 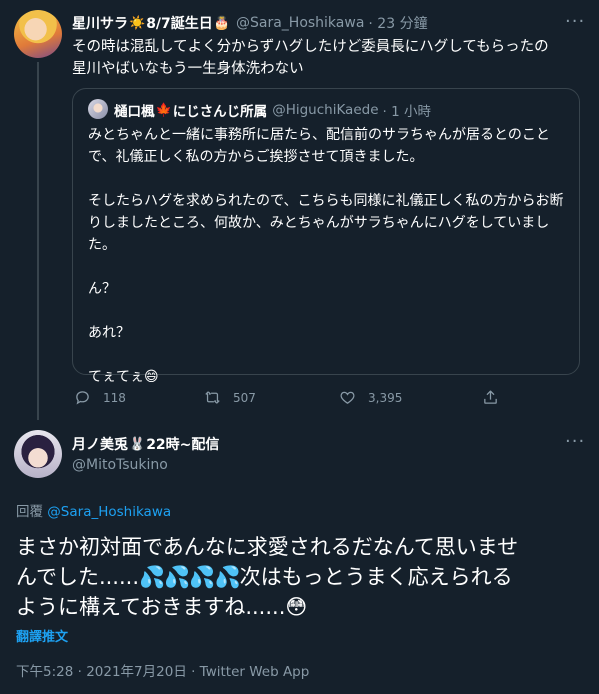 What do you see at coordinates (296, 607) in the screenshot?
I see `flushed-emoji-icon: 😳` at bounding box center [296, 607].